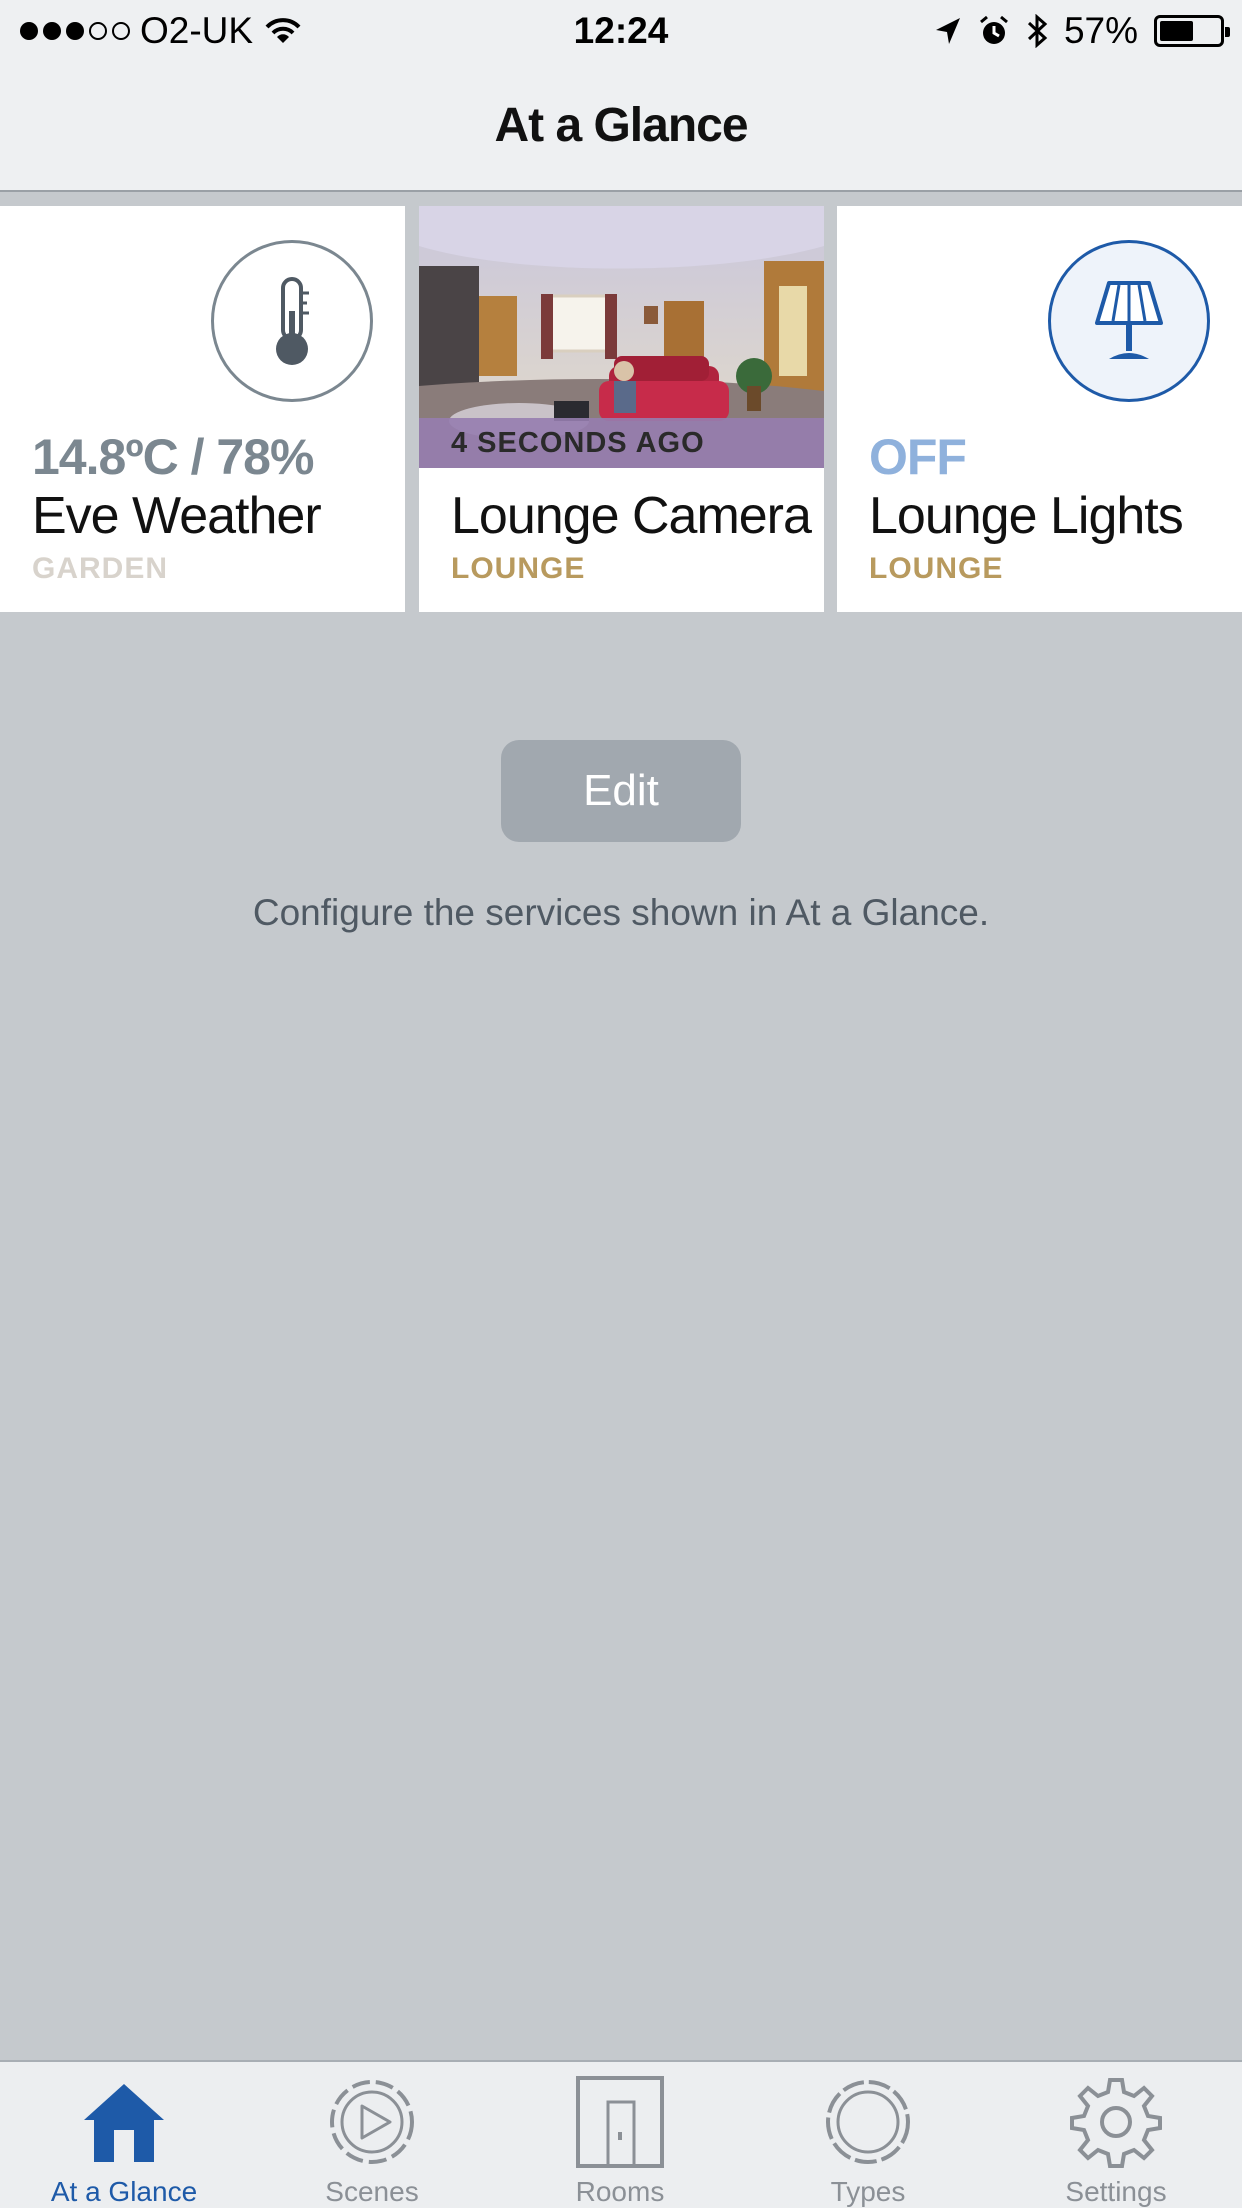 The width and height of the screenshot is (1242, 2208). I want to click on tab-bar: At a Glance Scenes Rooms Types Settings, so click(621, 2134).